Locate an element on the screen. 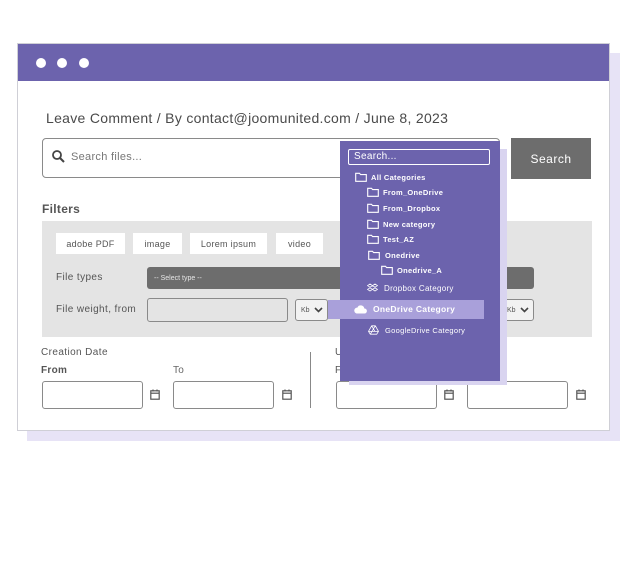  file-types-label: File types is located at coordinates (79, 277).